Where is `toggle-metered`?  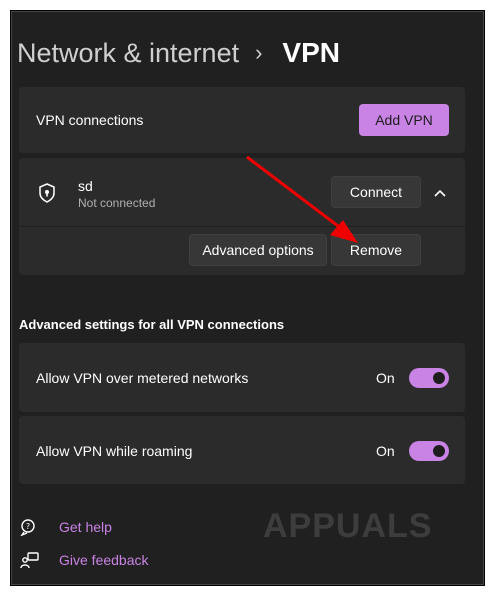
toggle-metered is located at coordinates (429, 378).